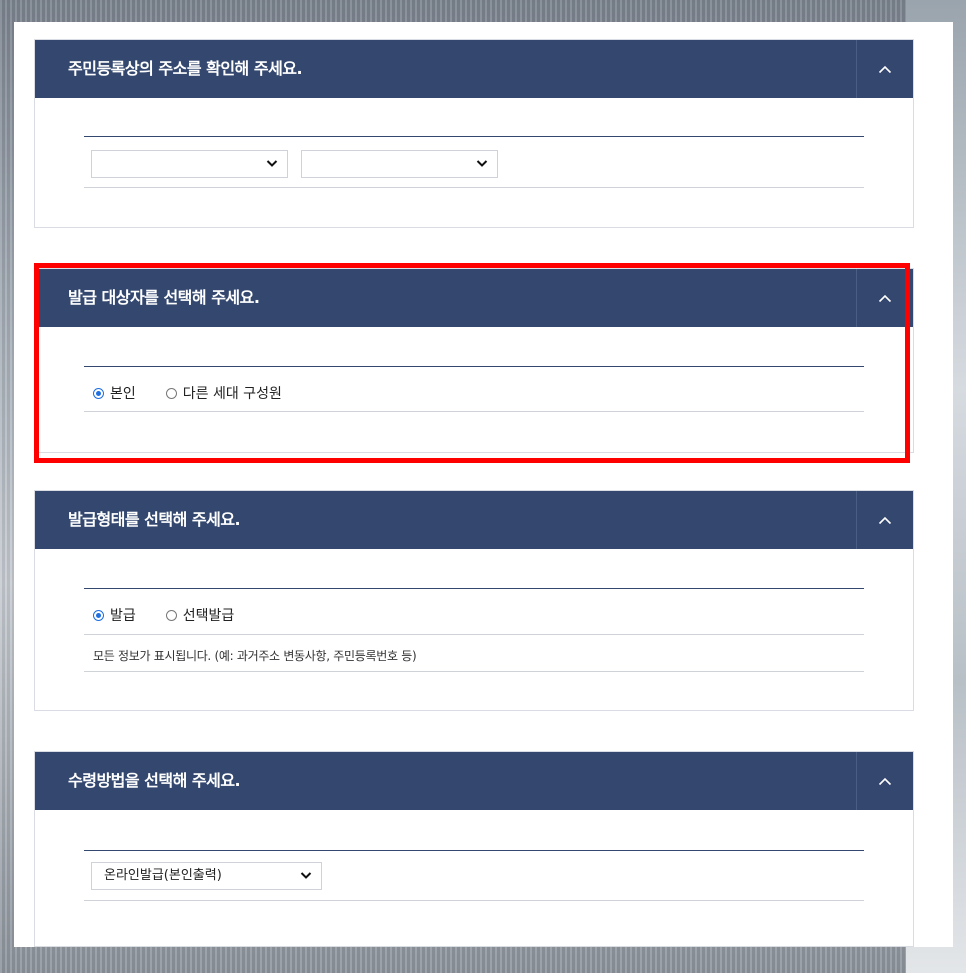 This screenshot has height=973, width=966. What do you see at coordinates (208, 616) in the screenshot?
I see `radio-label: 선택발급` at bounding box center [208, 616].